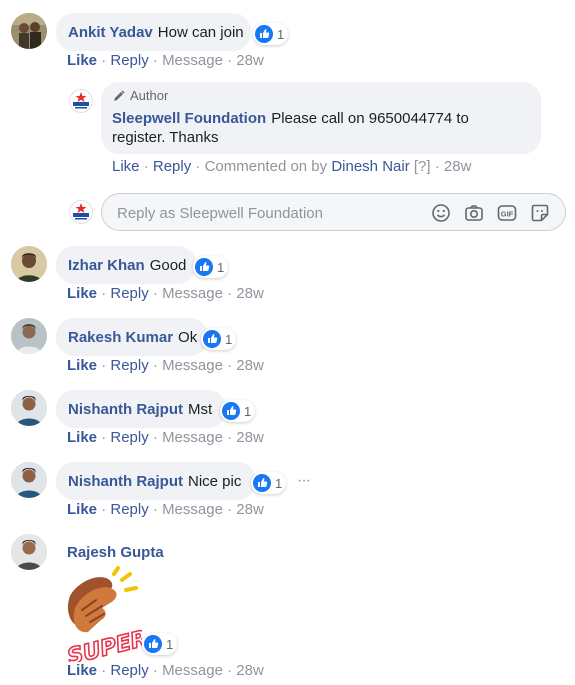 The width and height of the screenshot is (575, 685). What do you see at coordinates (215, 481) in the screenshot?
I see `comment-text: Nice pic` at bounding box center [215, 481].